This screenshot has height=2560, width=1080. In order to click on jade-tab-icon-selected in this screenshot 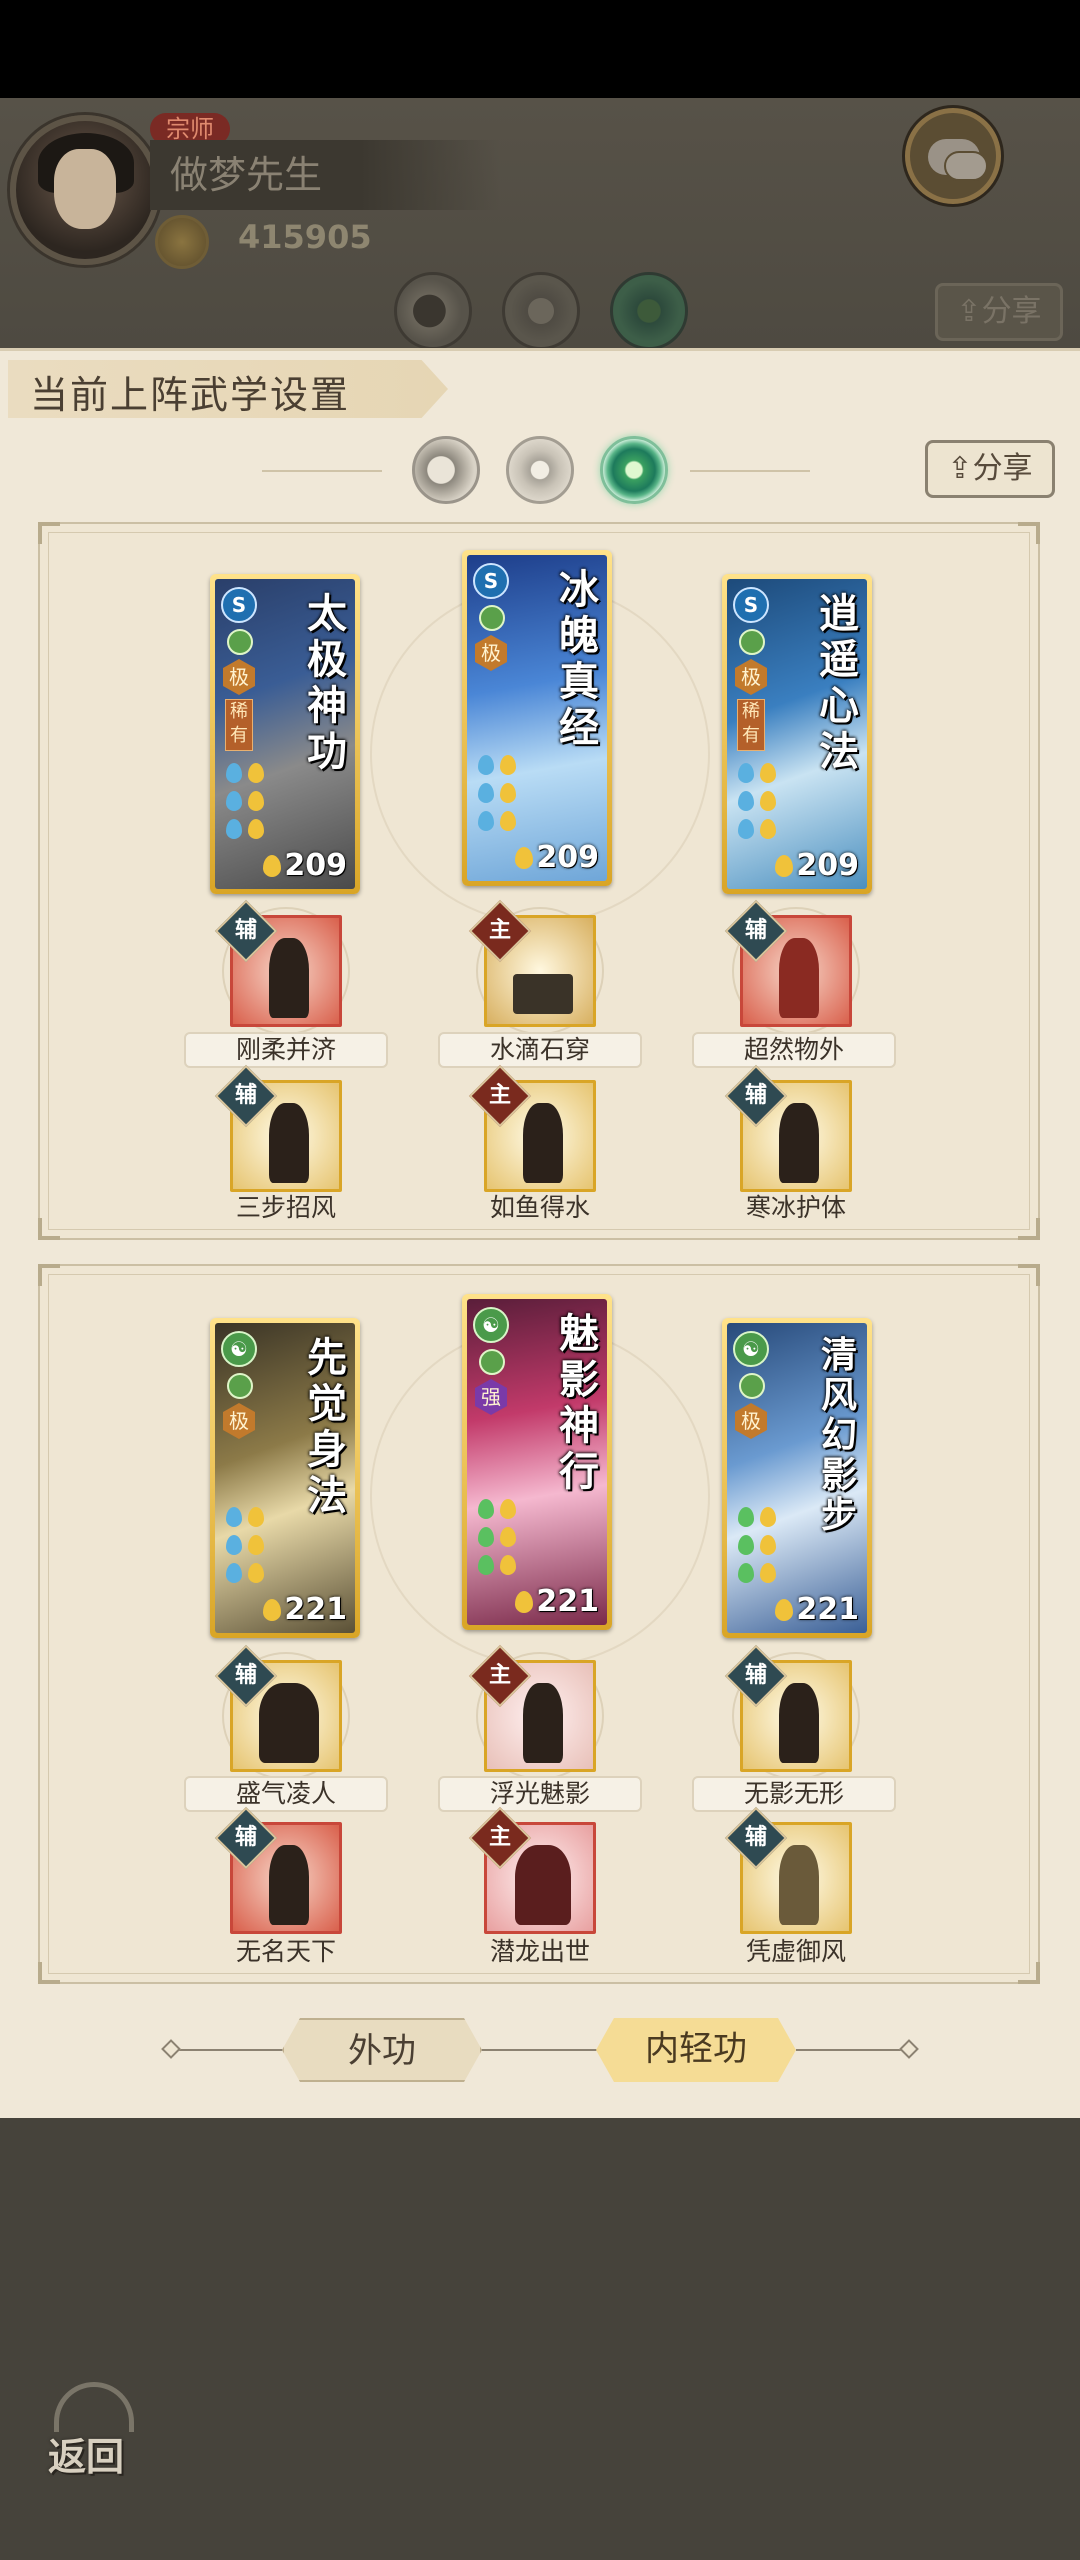, I will do `click(634, 470)`.